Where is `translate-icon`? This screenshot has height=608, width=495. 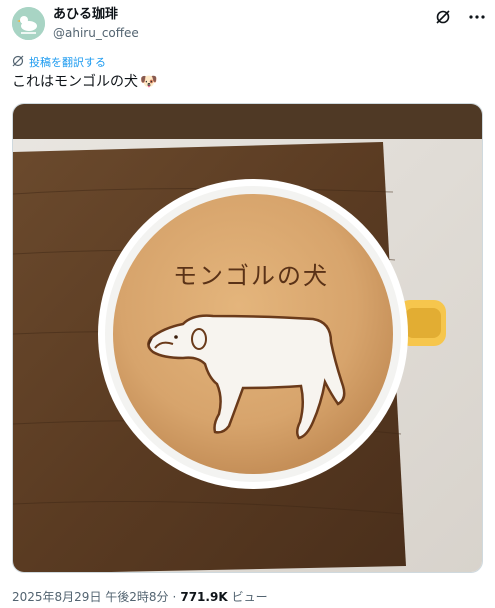 translate-icon is located at coordinates (18, 62).